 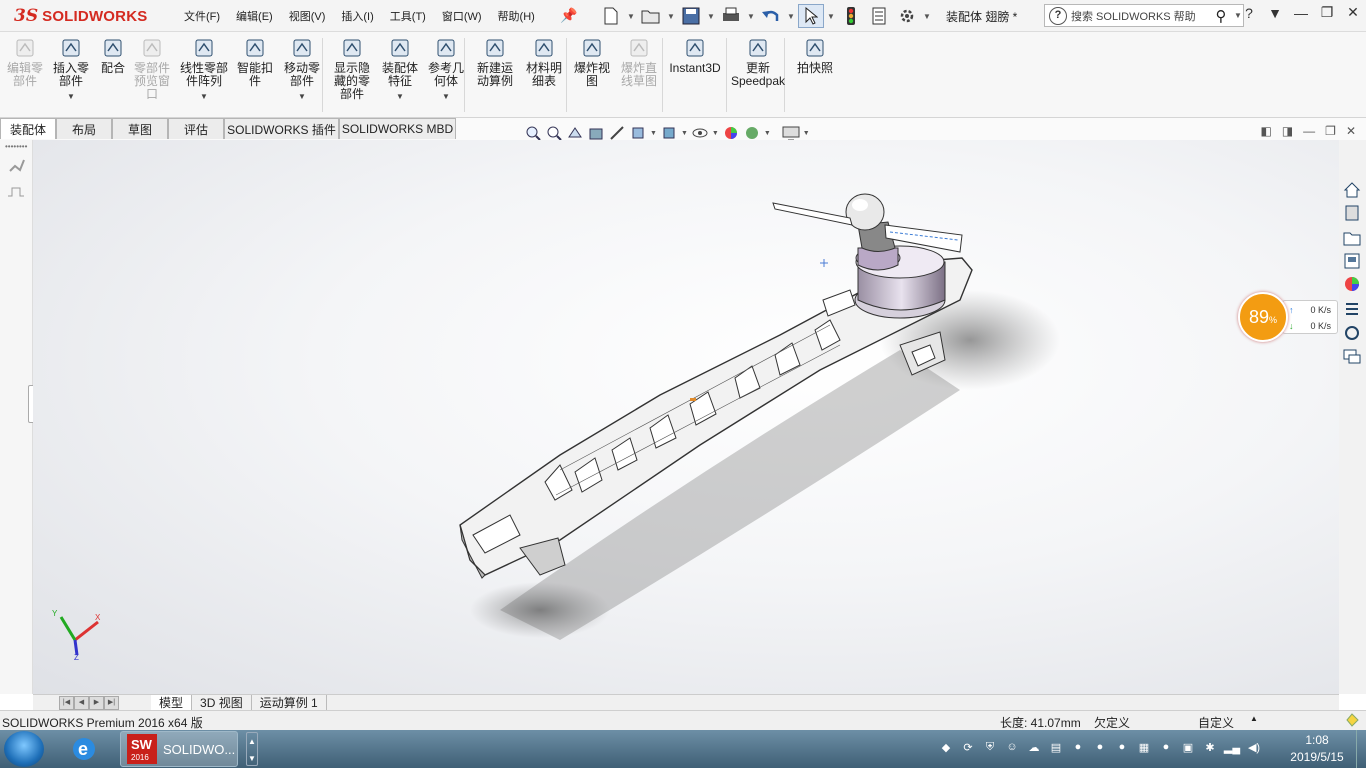 What do you see at coordinates (1352, 309) in the screenshot?
I see `custom-properties-icon` at bounding box center [1352, 309].